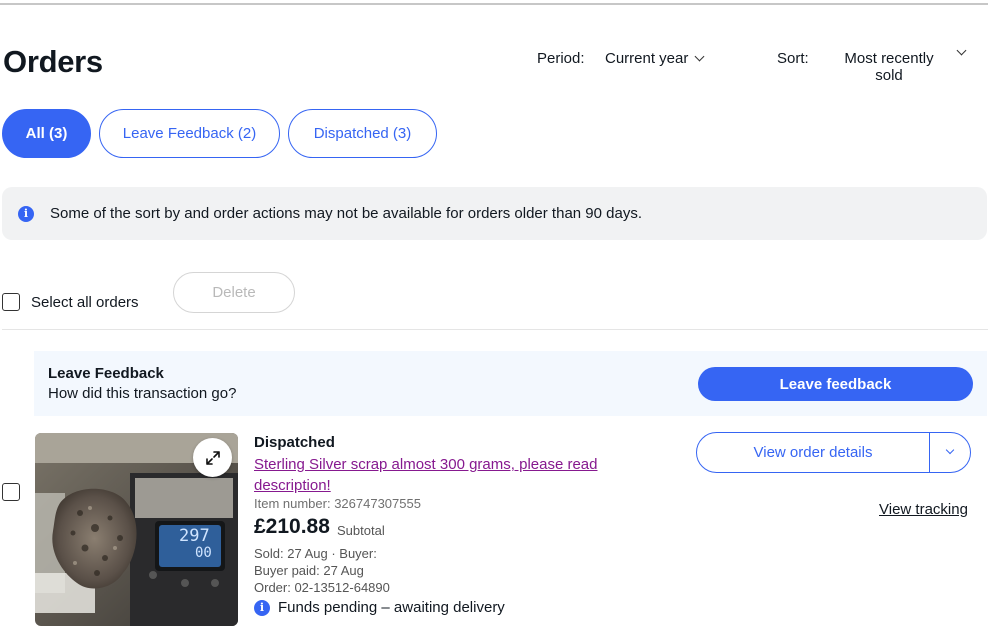 The image size is (1000, 628). What do you see at coordinates (362, 133) in the screenshot?
I see `tab-dispatched: Dispatched (3)` at bounding box center [362, 133].